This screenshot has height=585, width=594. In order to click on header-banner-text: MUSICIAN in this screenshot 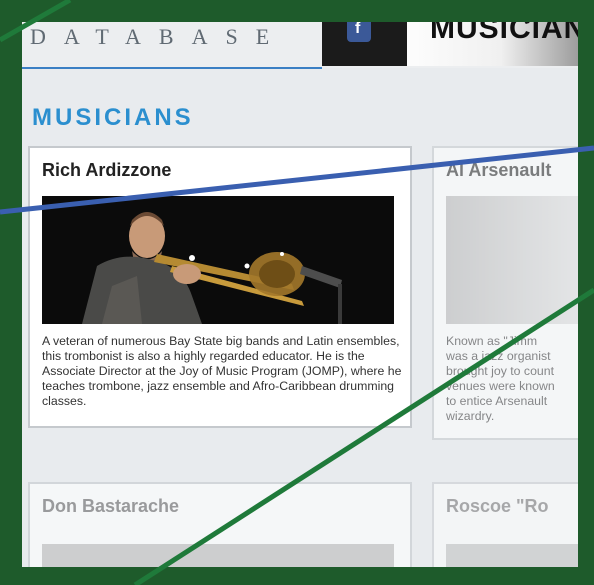, I will do `click(504, 33)`.